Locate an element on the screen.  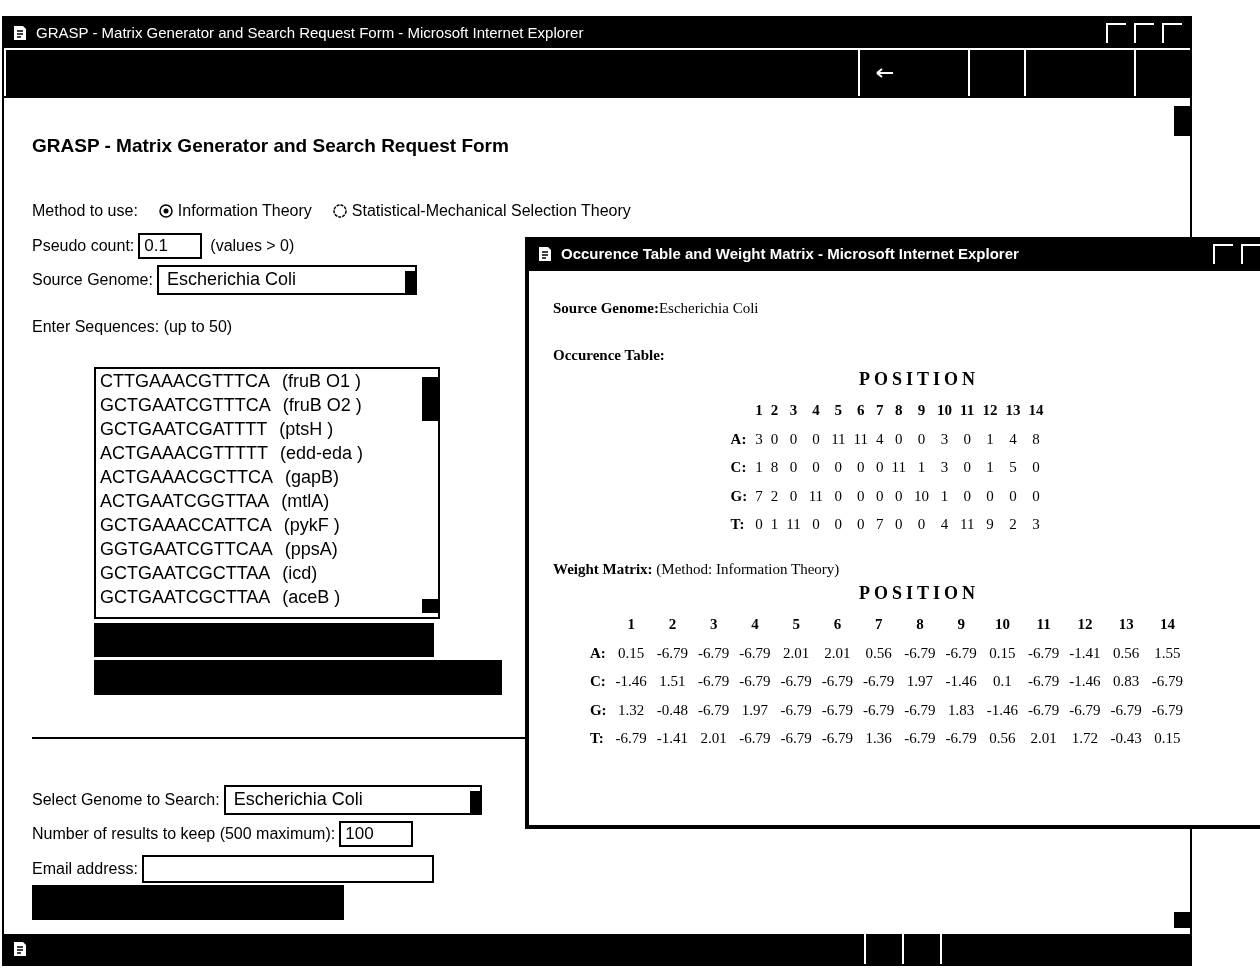
sequence-name: (mtlA) is located at coordinates (305, 501).